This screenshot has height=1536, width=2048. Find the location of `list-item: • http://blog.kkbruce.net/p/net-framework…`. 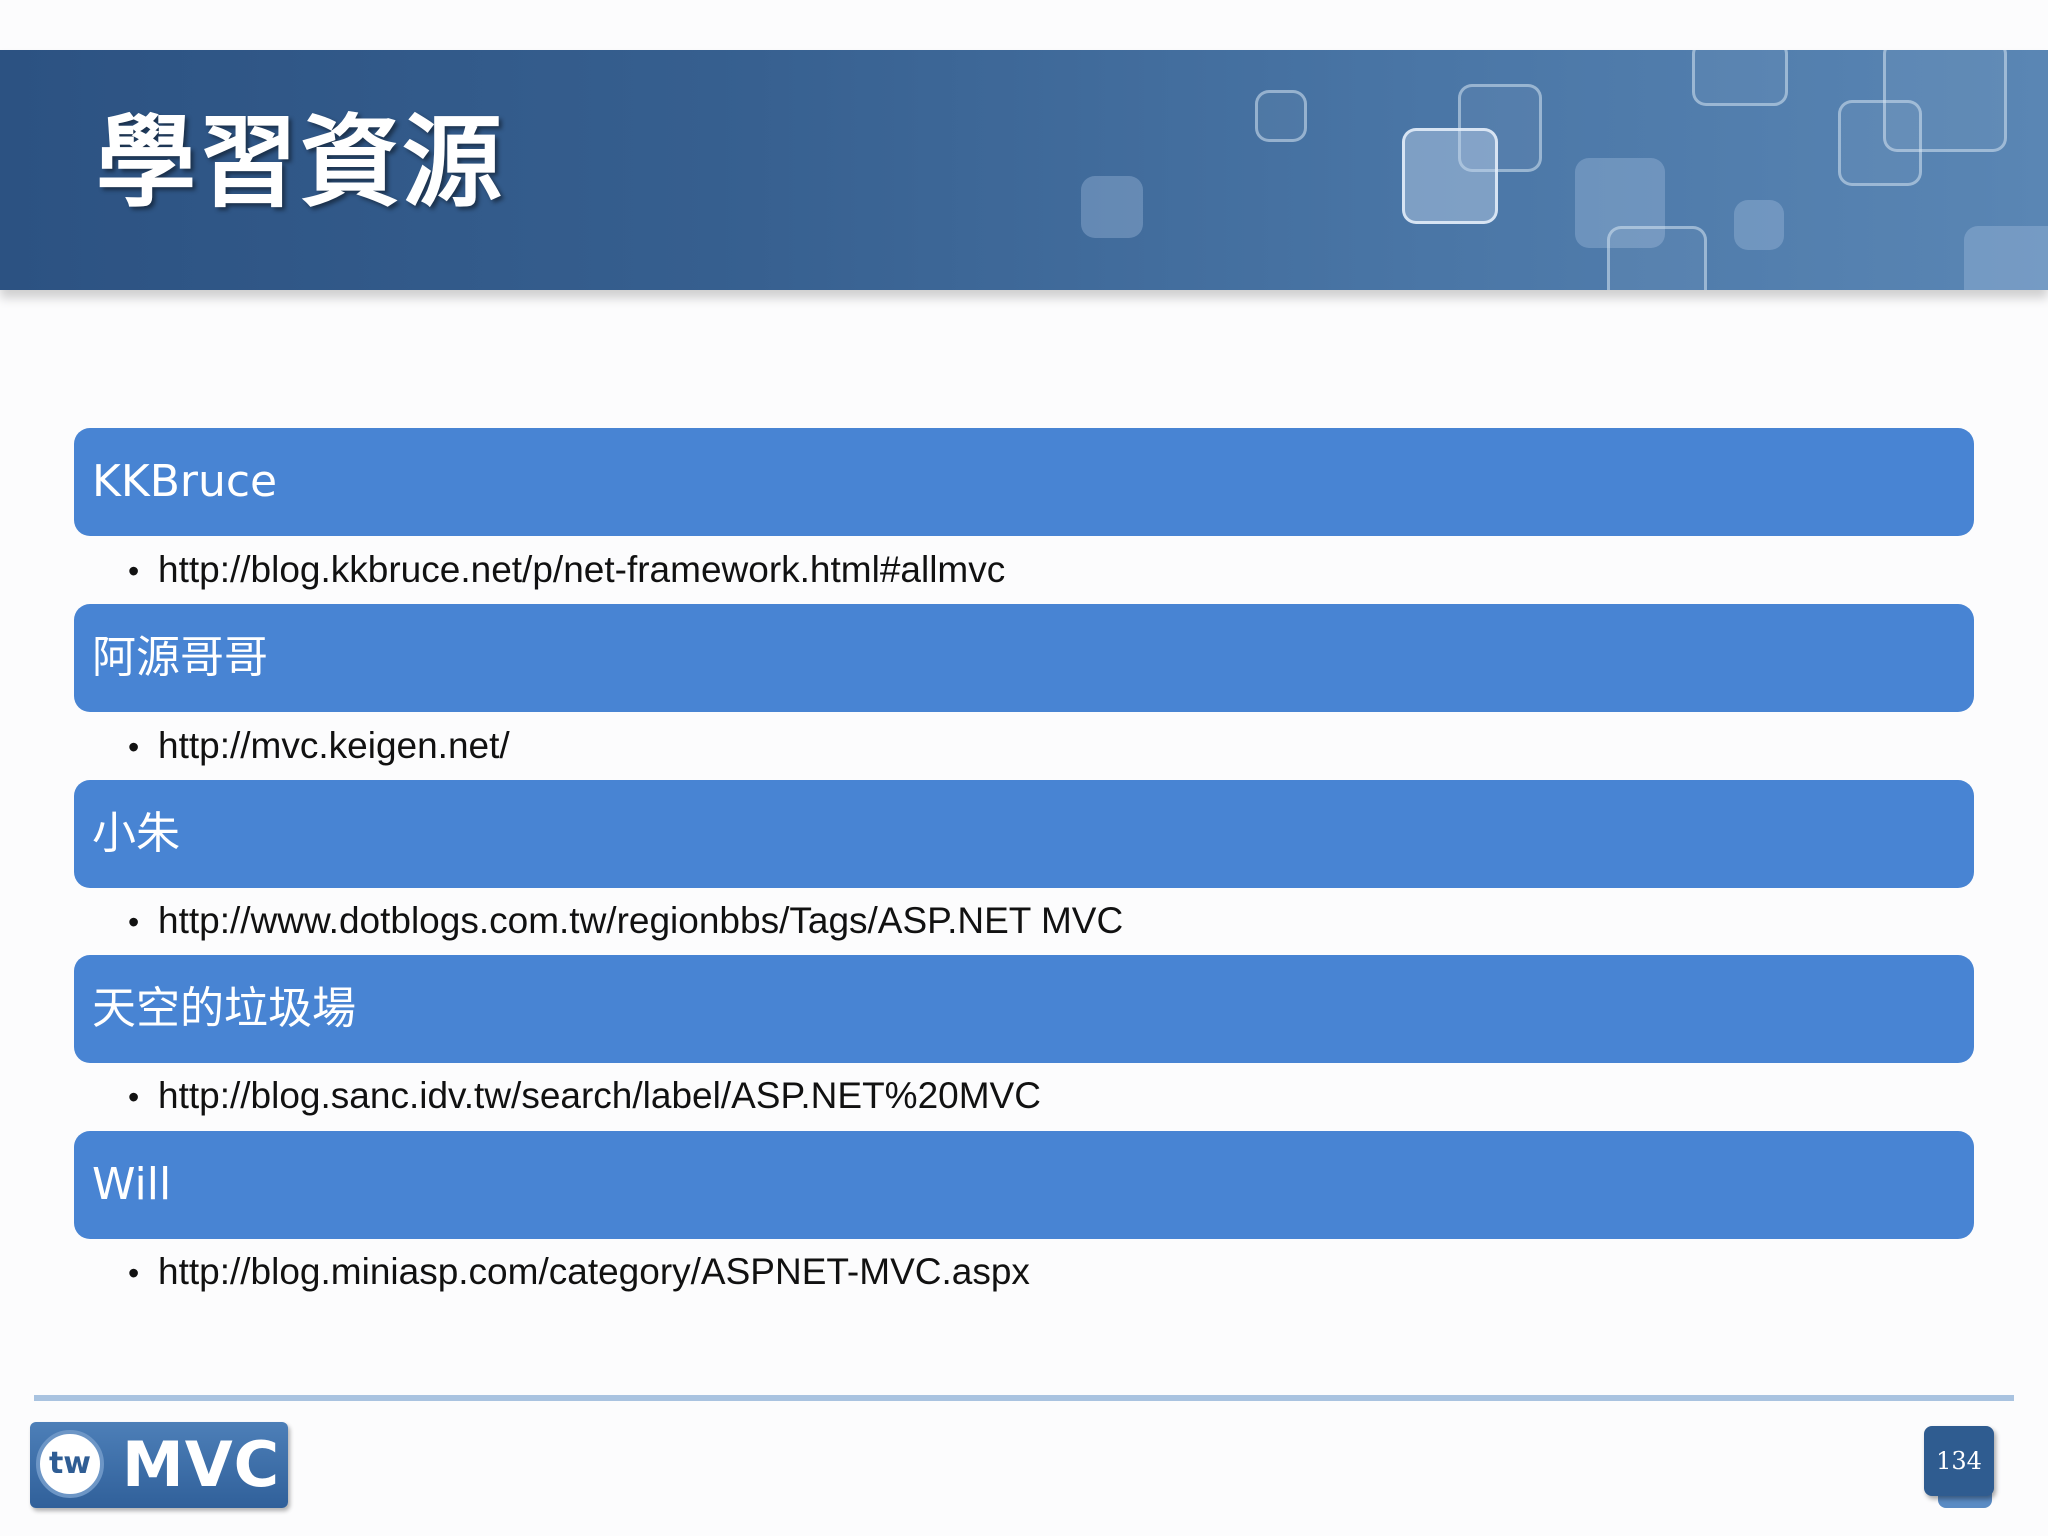

list-item: • http://blog.kkbruce.net/p/net-framework… is located at coordinates (566, 570).